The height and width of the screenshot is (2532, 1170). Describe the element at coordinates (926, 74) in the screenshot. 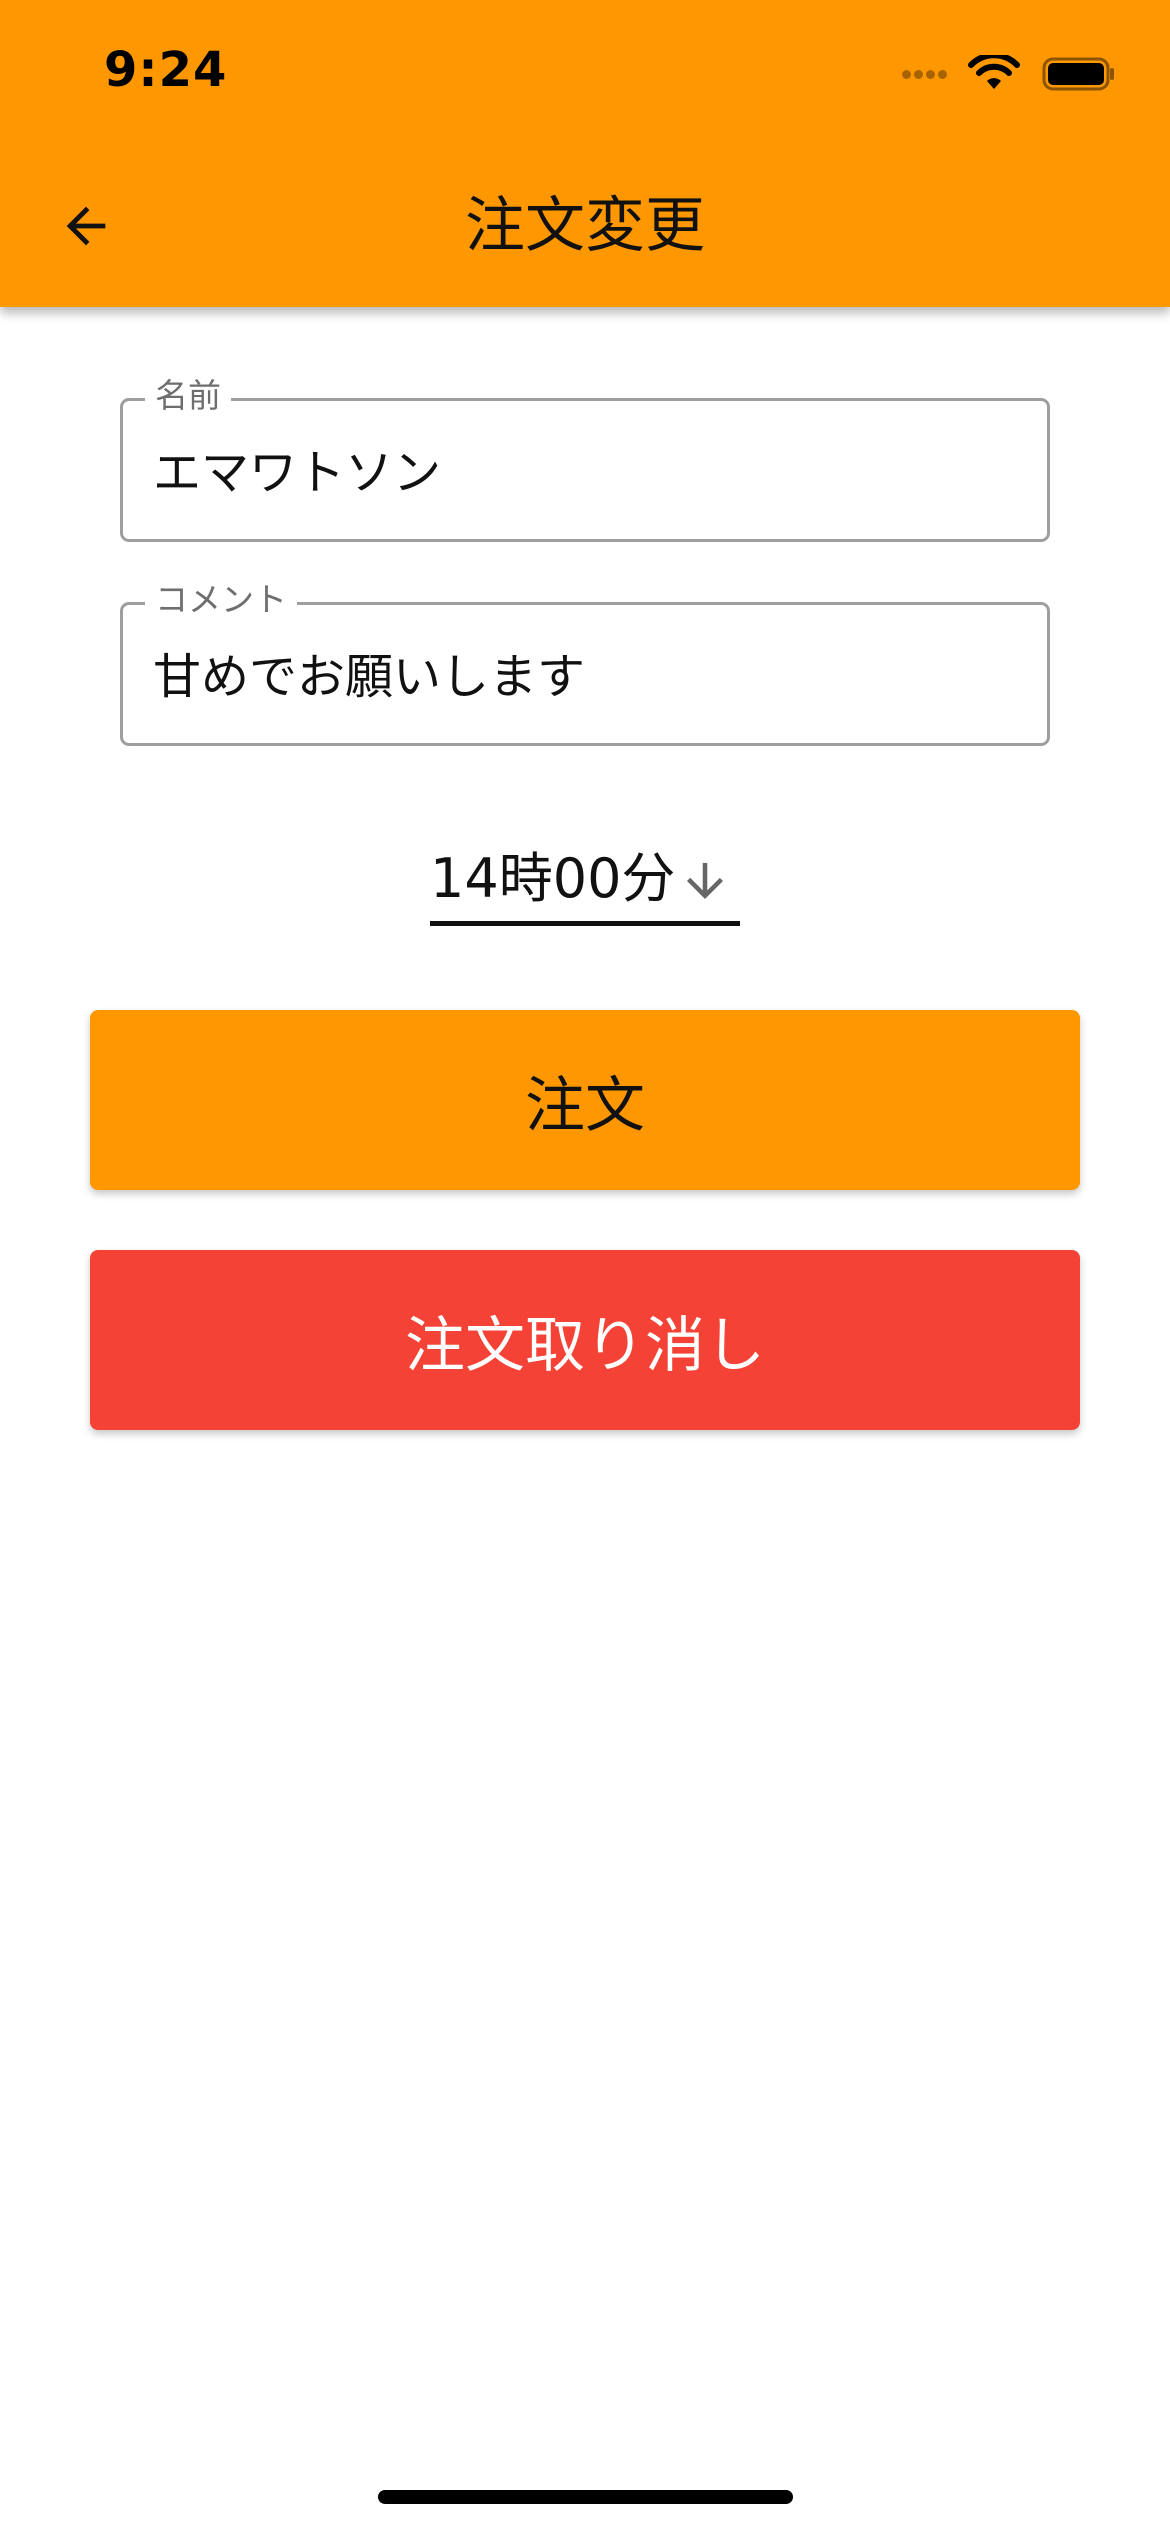

I see `signal-dots-icon` at that location.